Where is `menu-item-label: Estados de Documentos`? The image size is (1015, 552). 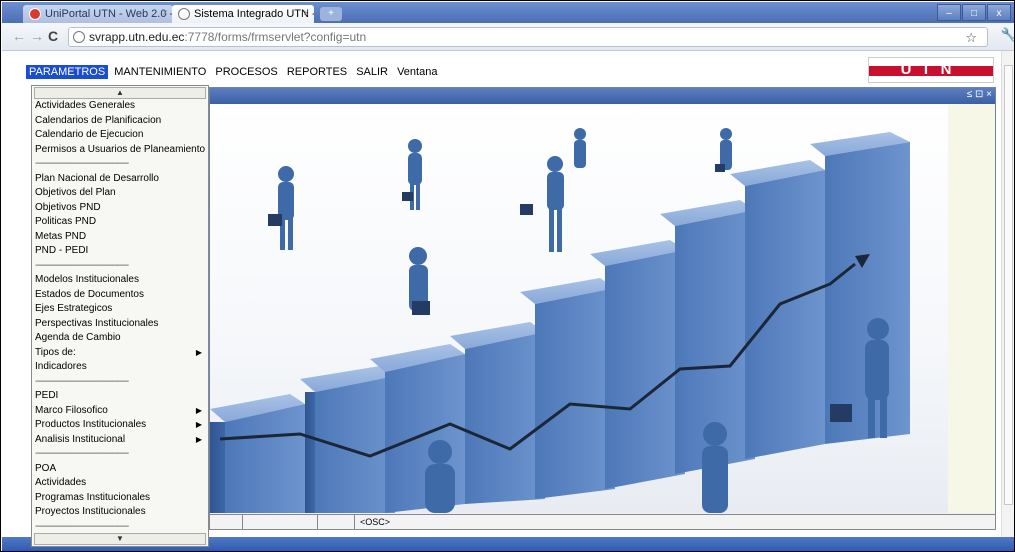 menu-item-label: Estados de Documentos is located at coordinates (89, 294).